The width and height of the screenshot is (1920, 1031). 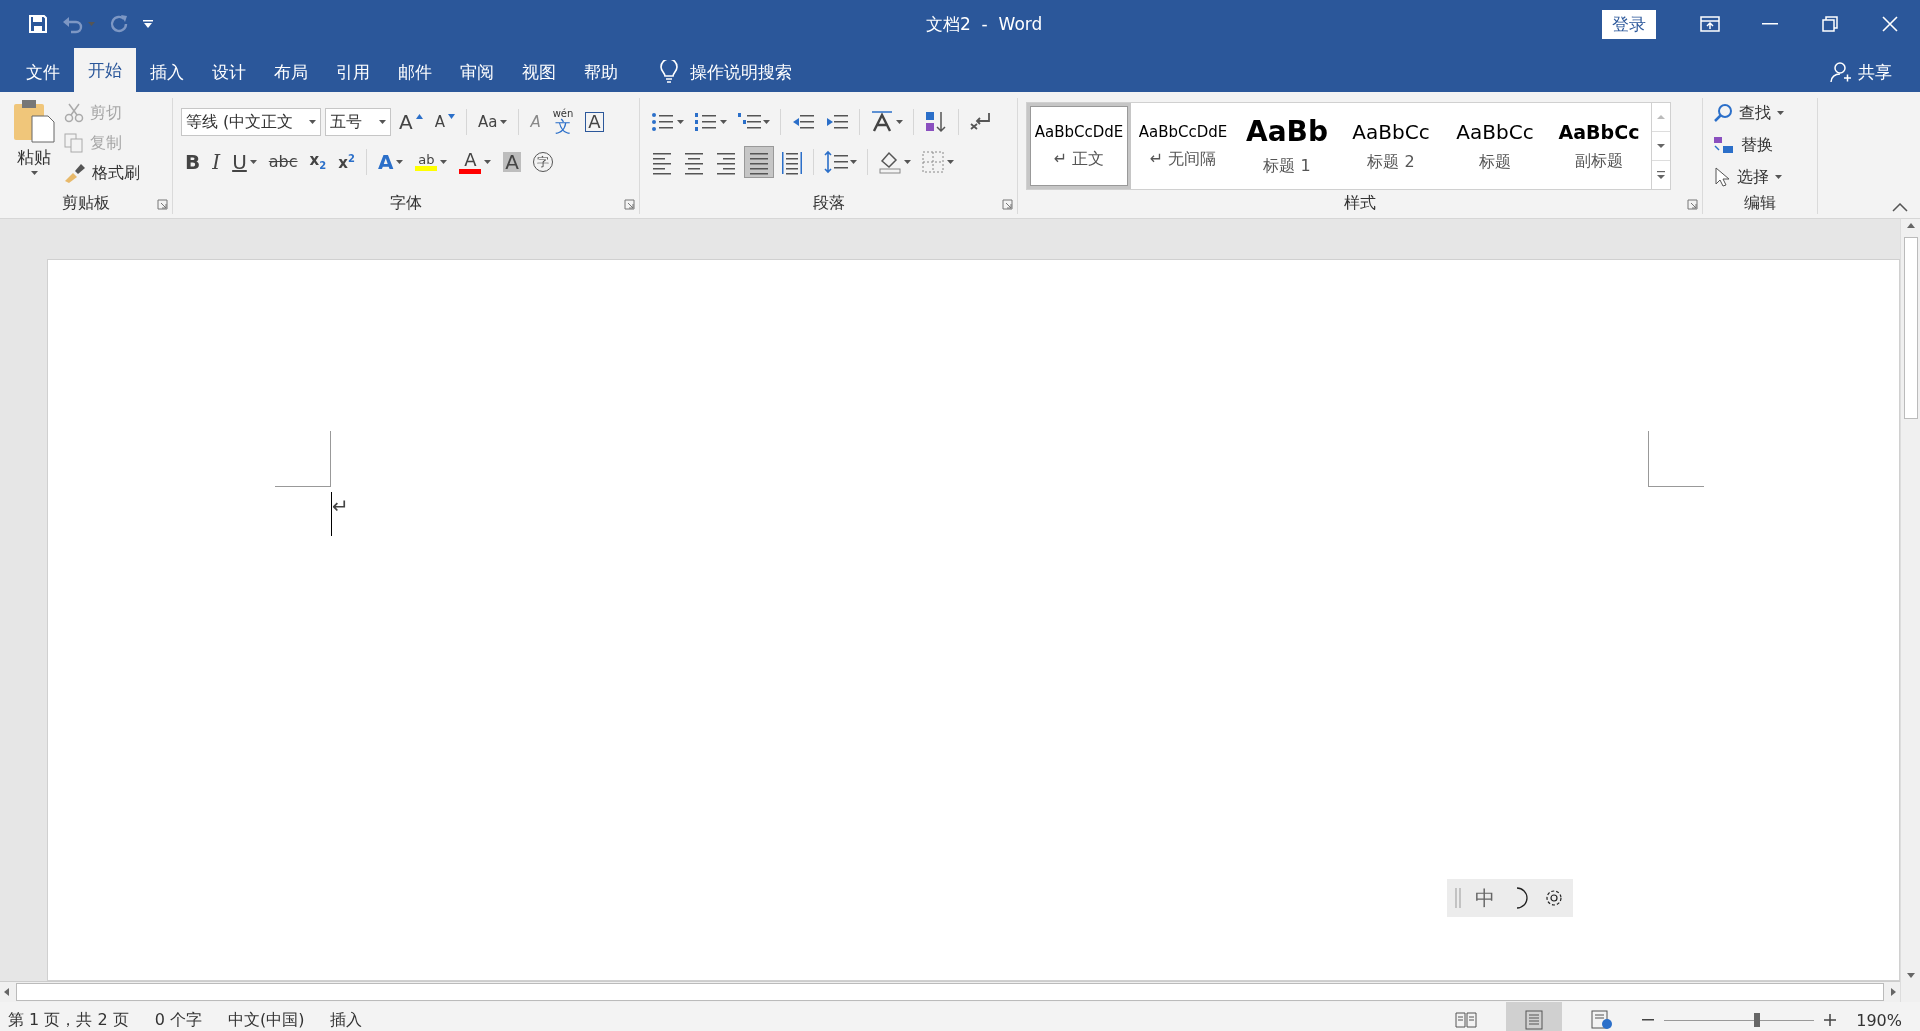 I want to click on collapse-ribbon-icon, so click(x=1900, y=207).